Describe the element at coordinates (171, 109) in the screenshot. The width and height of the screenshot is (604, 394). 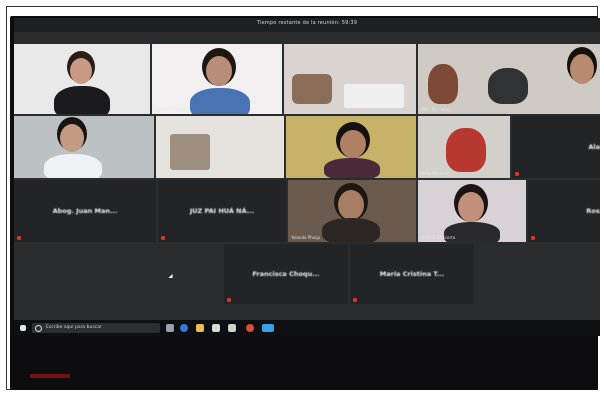
I see `participant-label: Carmen Castillo` at that location.